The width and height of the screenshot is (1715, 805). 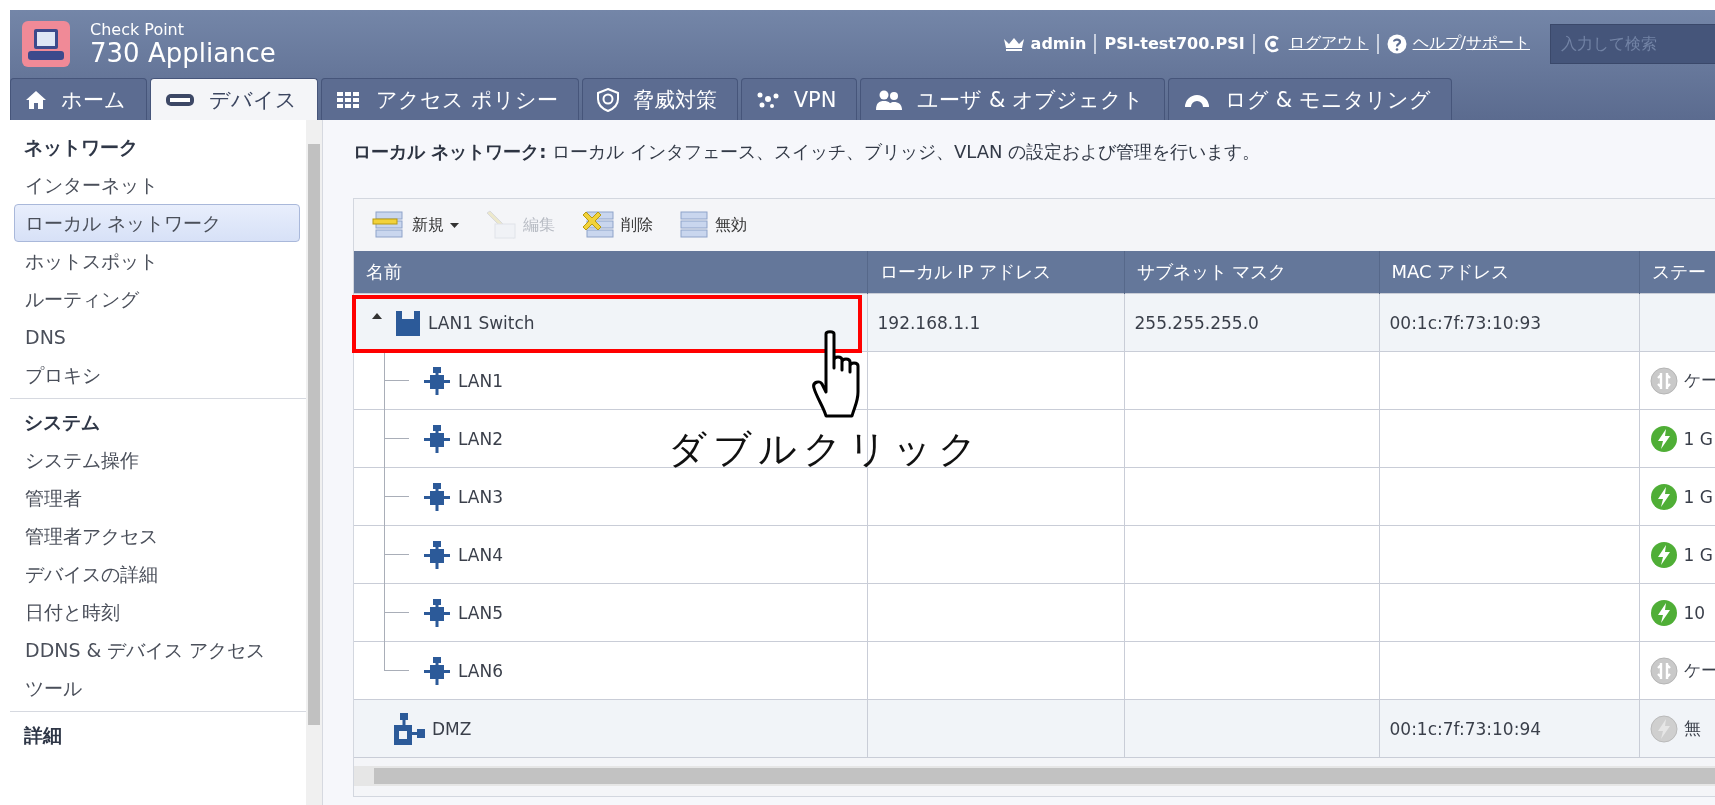 I want to click on nav-tab: デバイス, so click(x=234, y=99).